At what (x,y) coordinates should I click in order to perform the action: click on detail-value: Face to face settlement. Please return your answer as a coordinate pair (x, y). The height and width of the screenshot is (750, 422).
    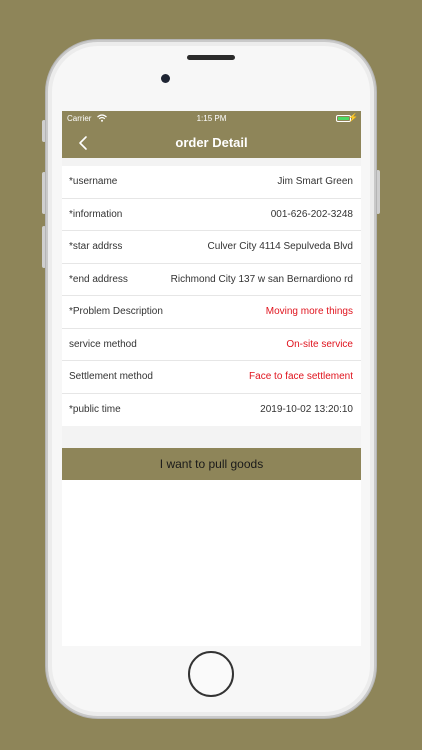
    Looking at the image, I should click on (301, 376).